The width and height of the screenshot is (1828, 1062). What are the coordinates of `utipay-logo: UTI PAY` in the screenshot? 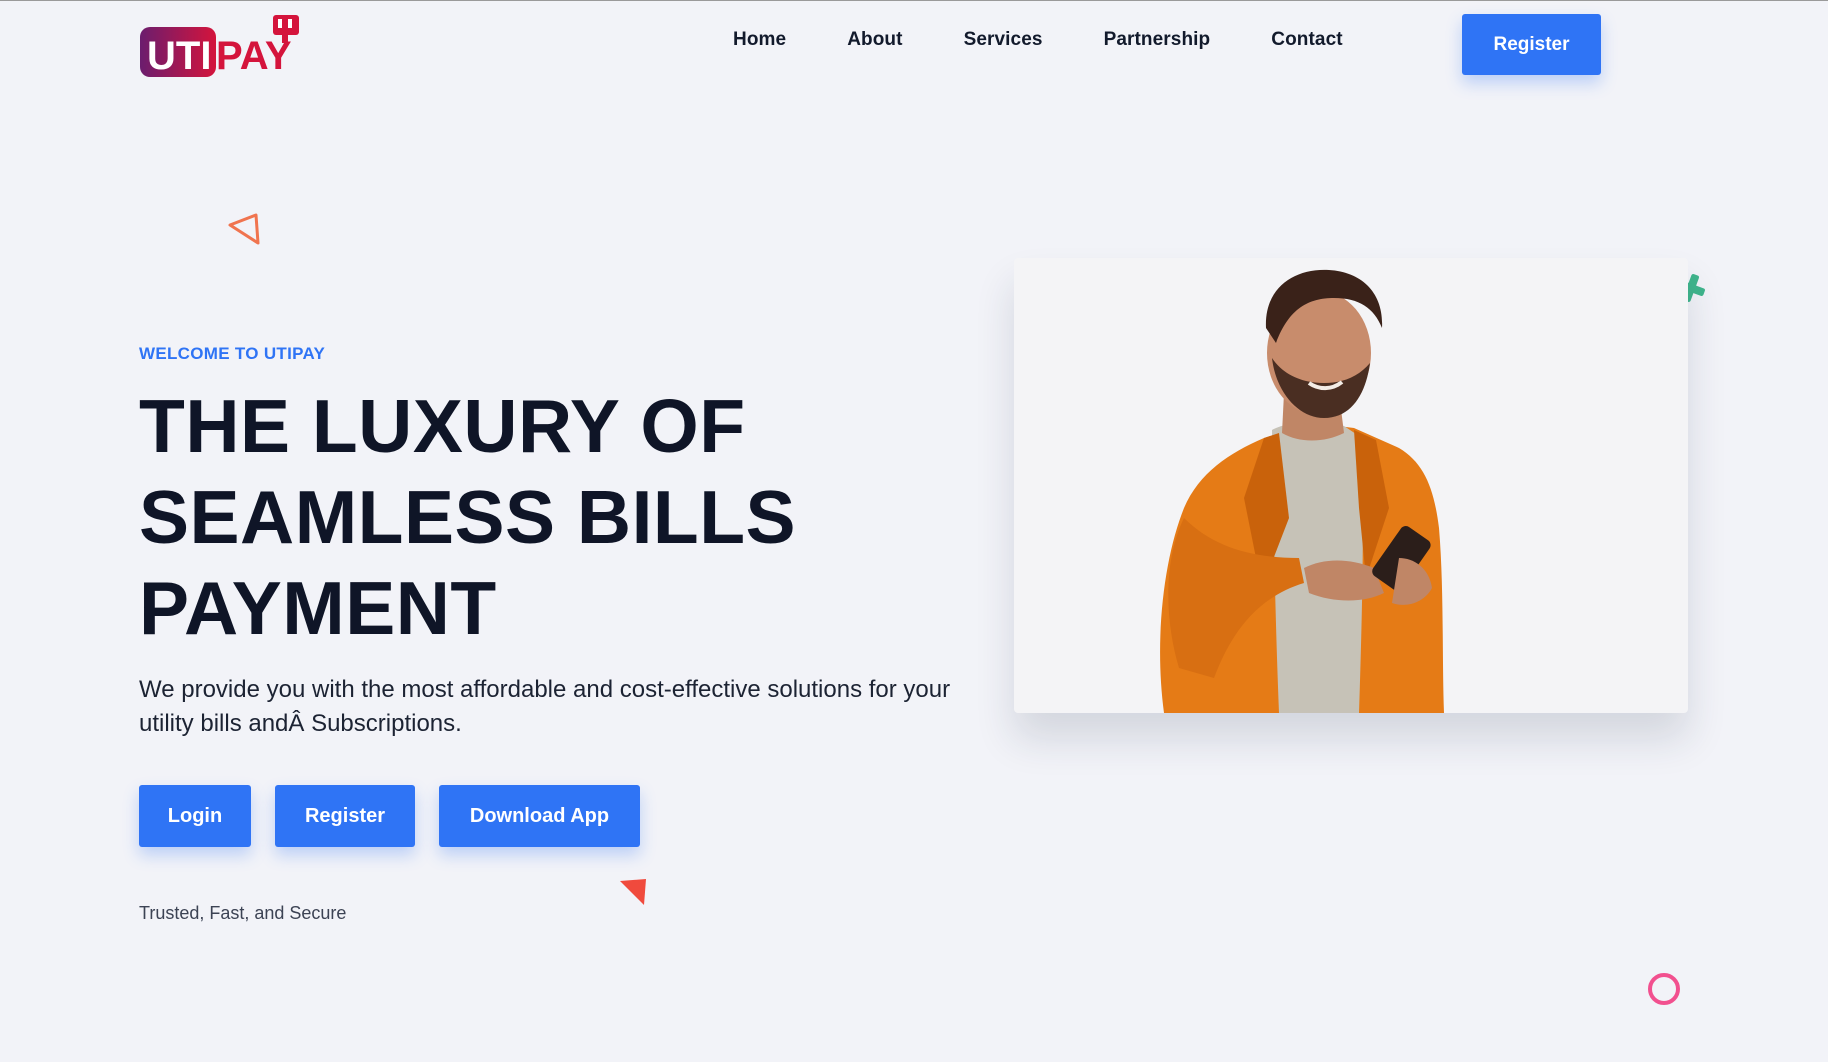 It's located at (225, 46).